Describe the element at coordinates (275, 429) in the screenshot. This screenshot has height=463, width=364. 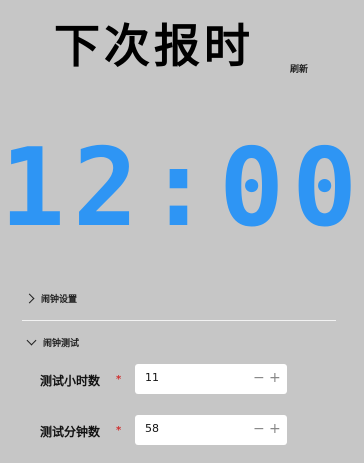
I see `increment-minute-button: +` at that location.